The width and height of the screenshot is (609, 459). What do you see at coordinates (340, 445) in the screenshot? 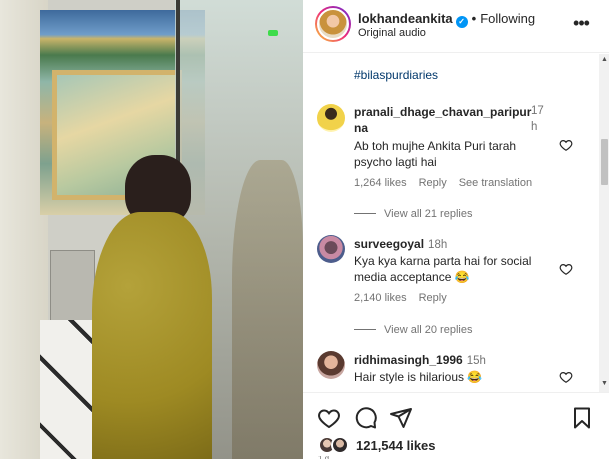
I see `liker-avatar` at bounding box center [340, 445].